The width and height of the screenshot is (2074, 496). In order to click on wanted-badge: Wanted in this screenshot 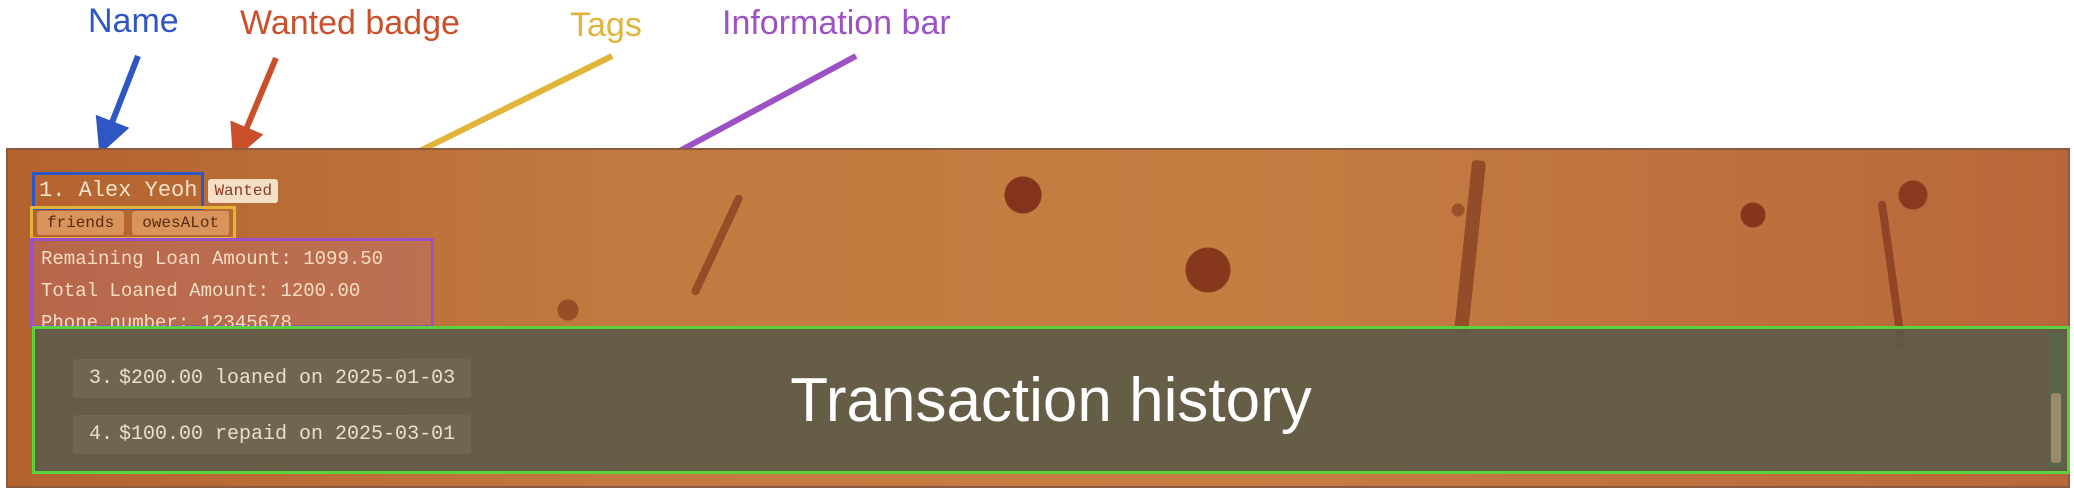, I will do `click(243, 191)`.